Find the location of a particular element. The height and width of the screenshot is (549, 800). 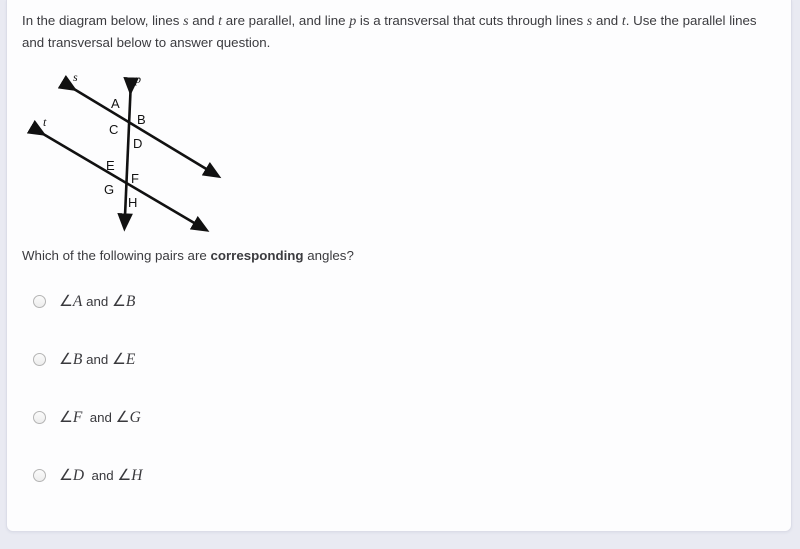

answer-option-d-label: ∠D and ∠H is located at coordinates (101, 475).